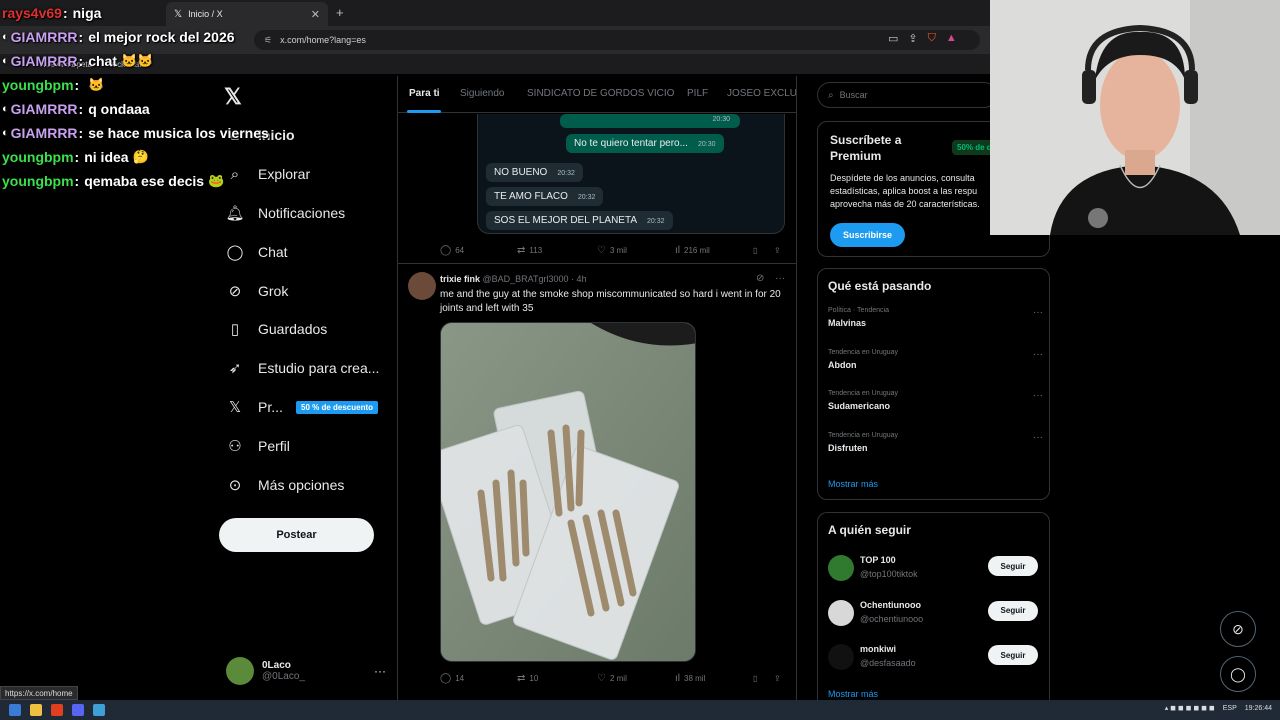 The height and width of the screenshot is (720, 1280). I want to click on retweet-count: 10, so click(534, 678).